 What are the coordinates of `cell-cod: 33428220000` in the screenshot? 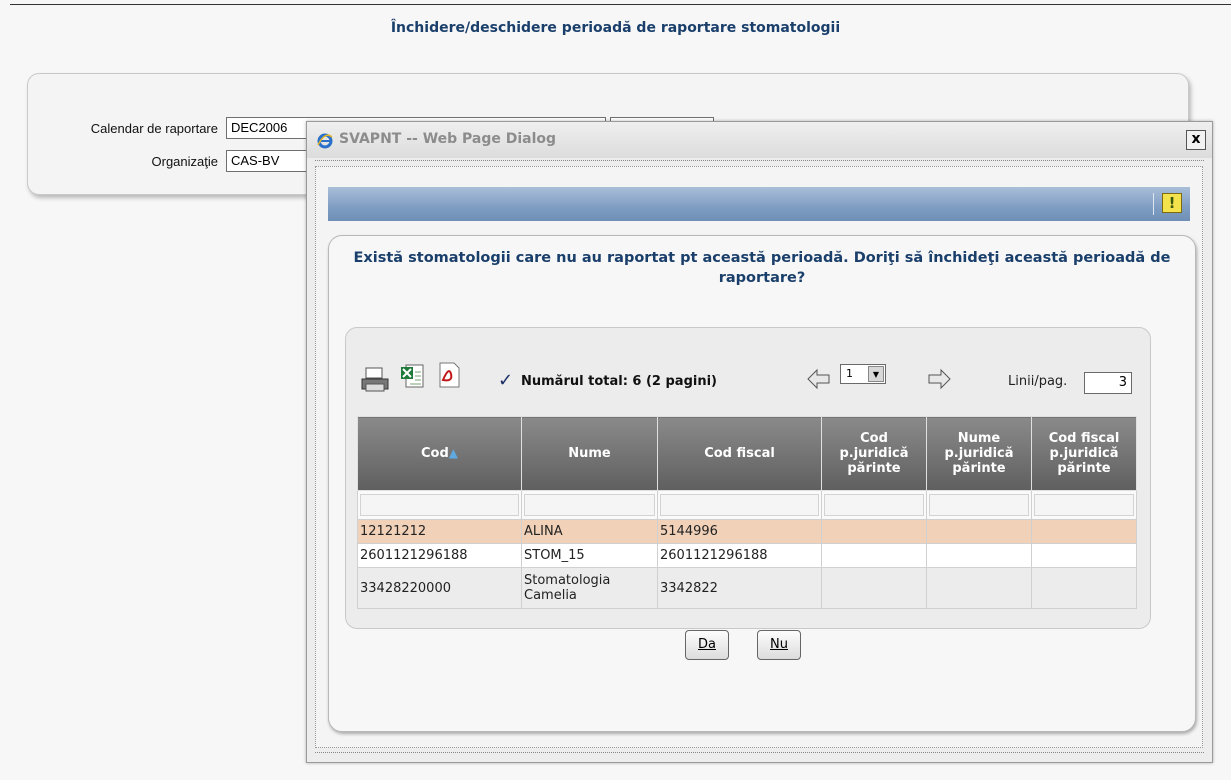 It's located at (439, 588).